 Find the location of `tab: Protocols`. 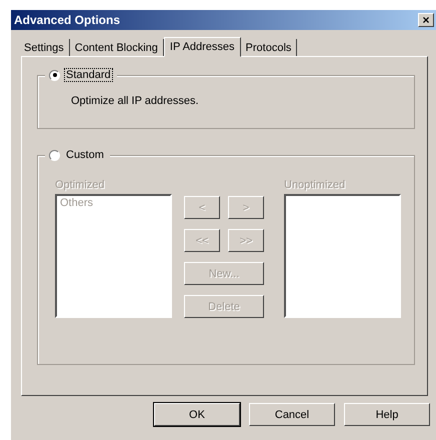

tab: Protocols is located at coordinates (269, 47).